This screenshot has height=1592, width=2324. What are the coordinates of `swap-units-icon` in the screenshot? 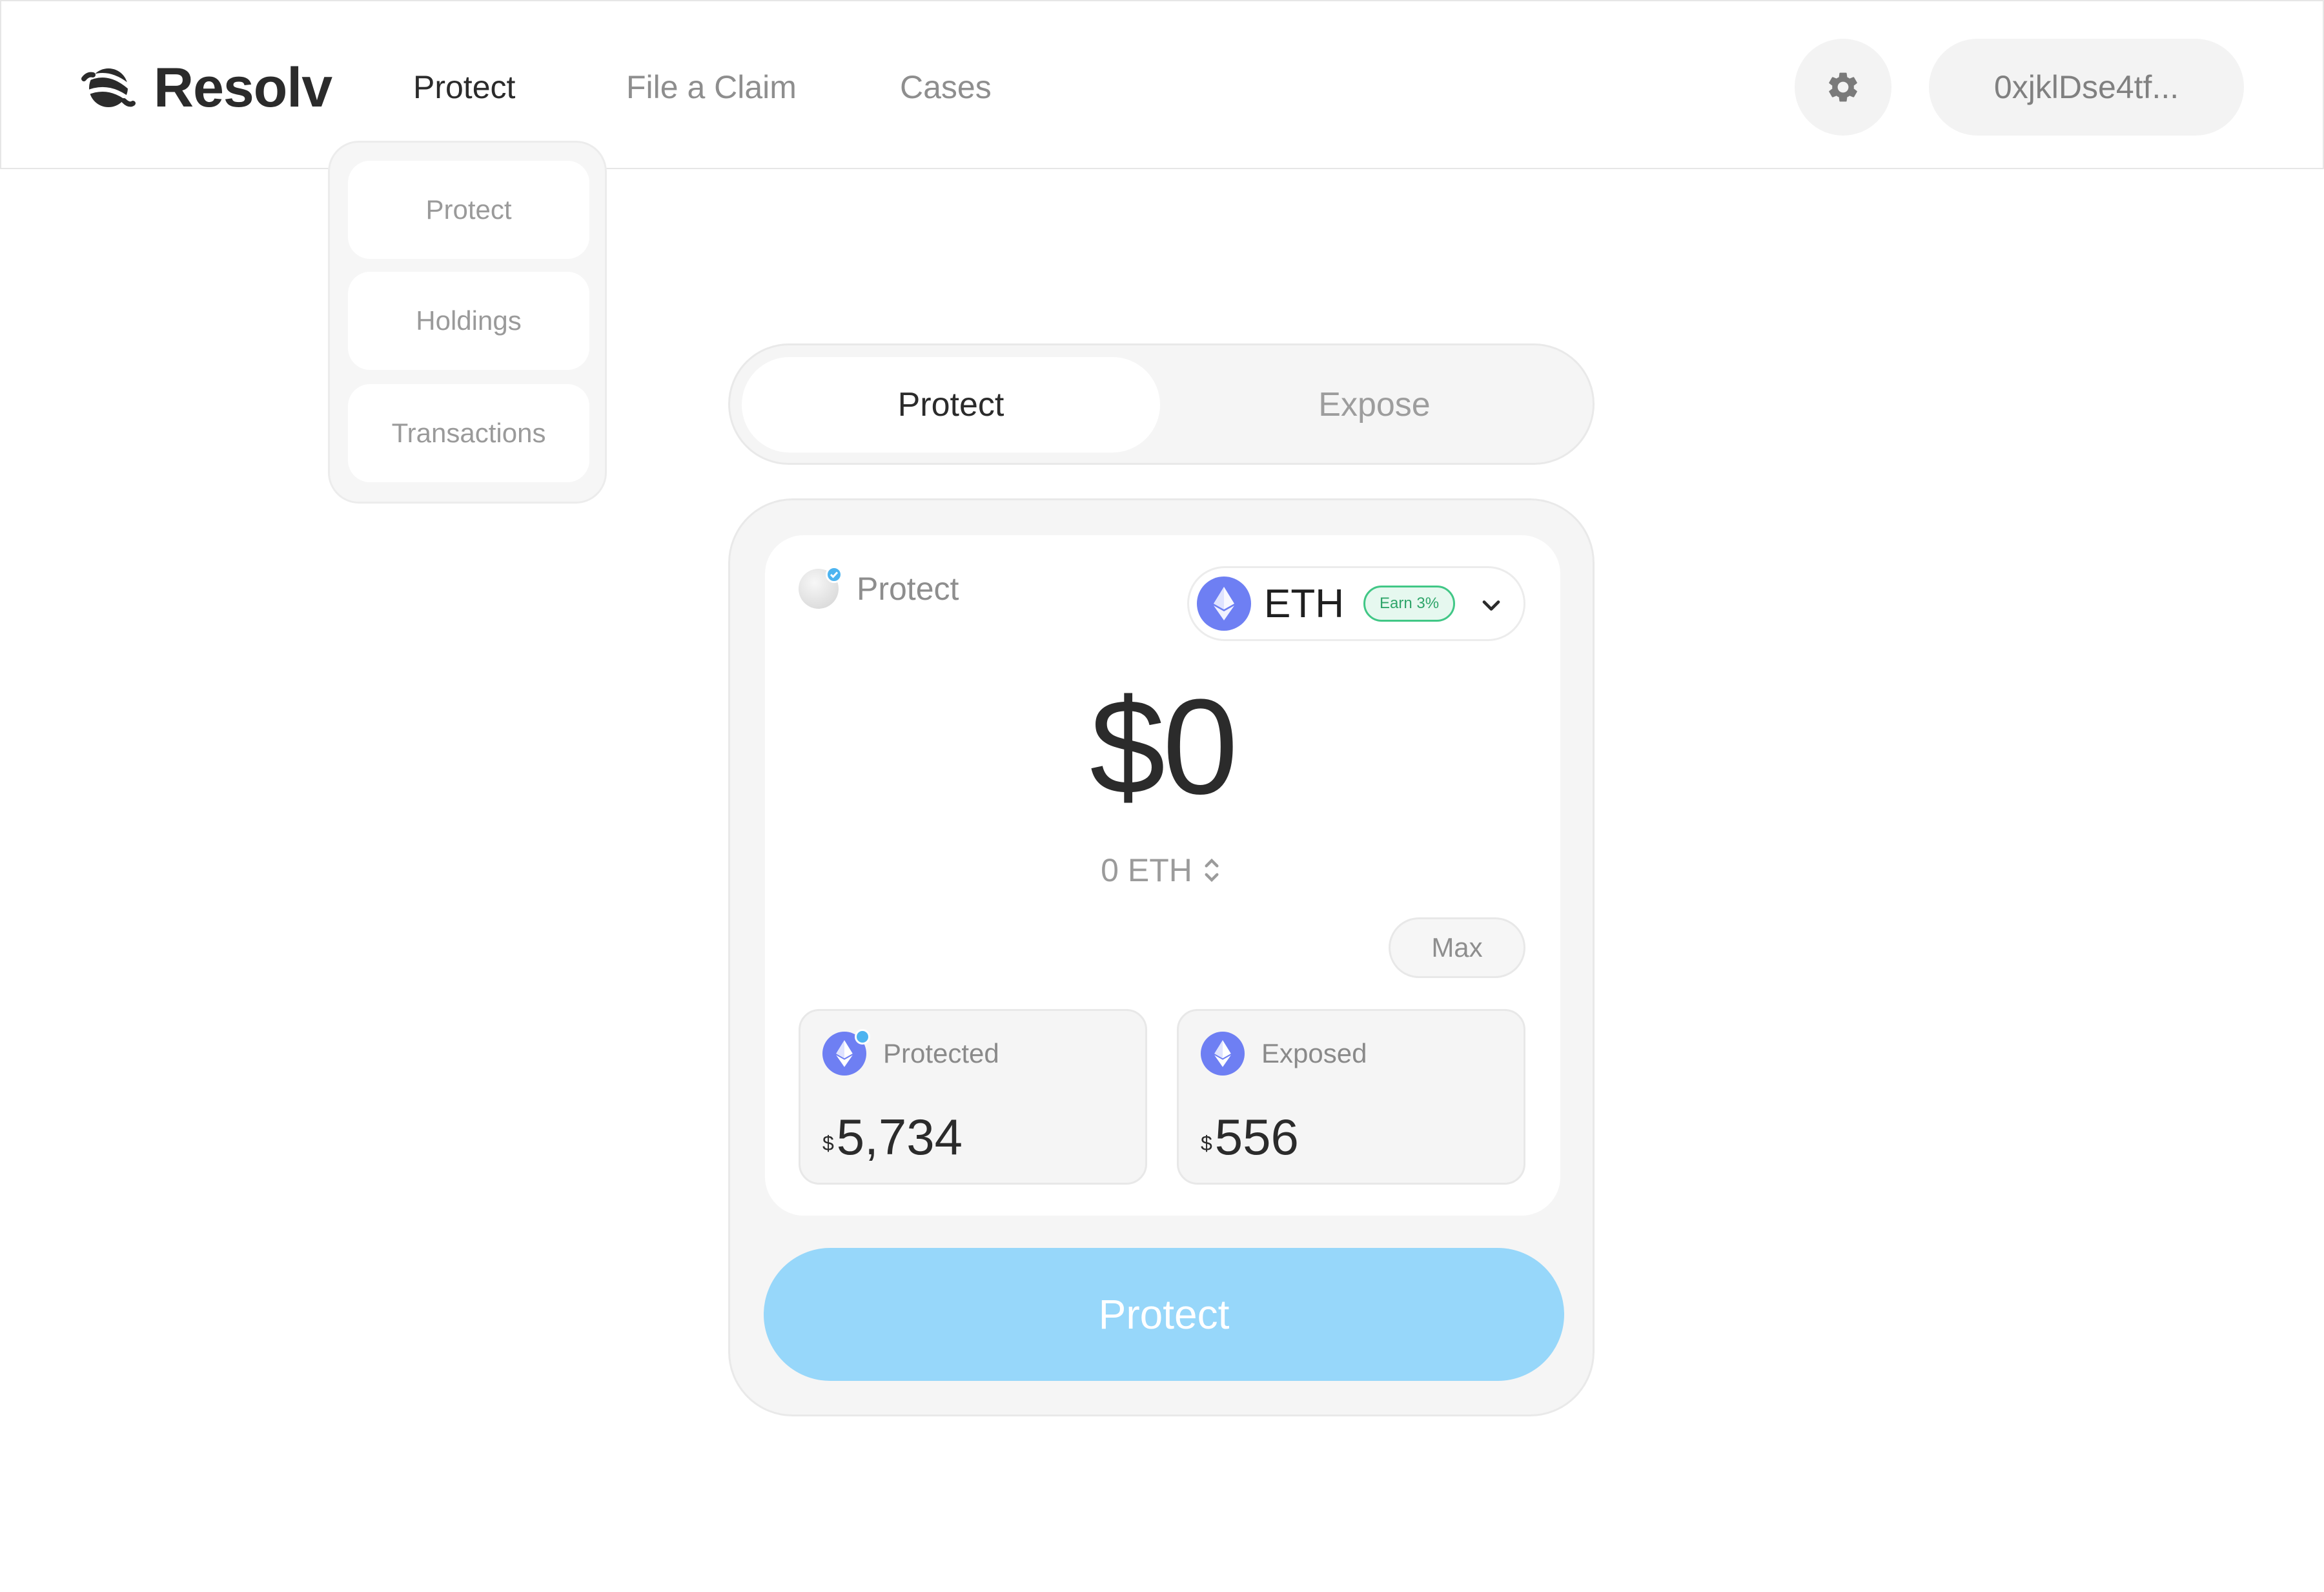 It's located at (1212, 871).